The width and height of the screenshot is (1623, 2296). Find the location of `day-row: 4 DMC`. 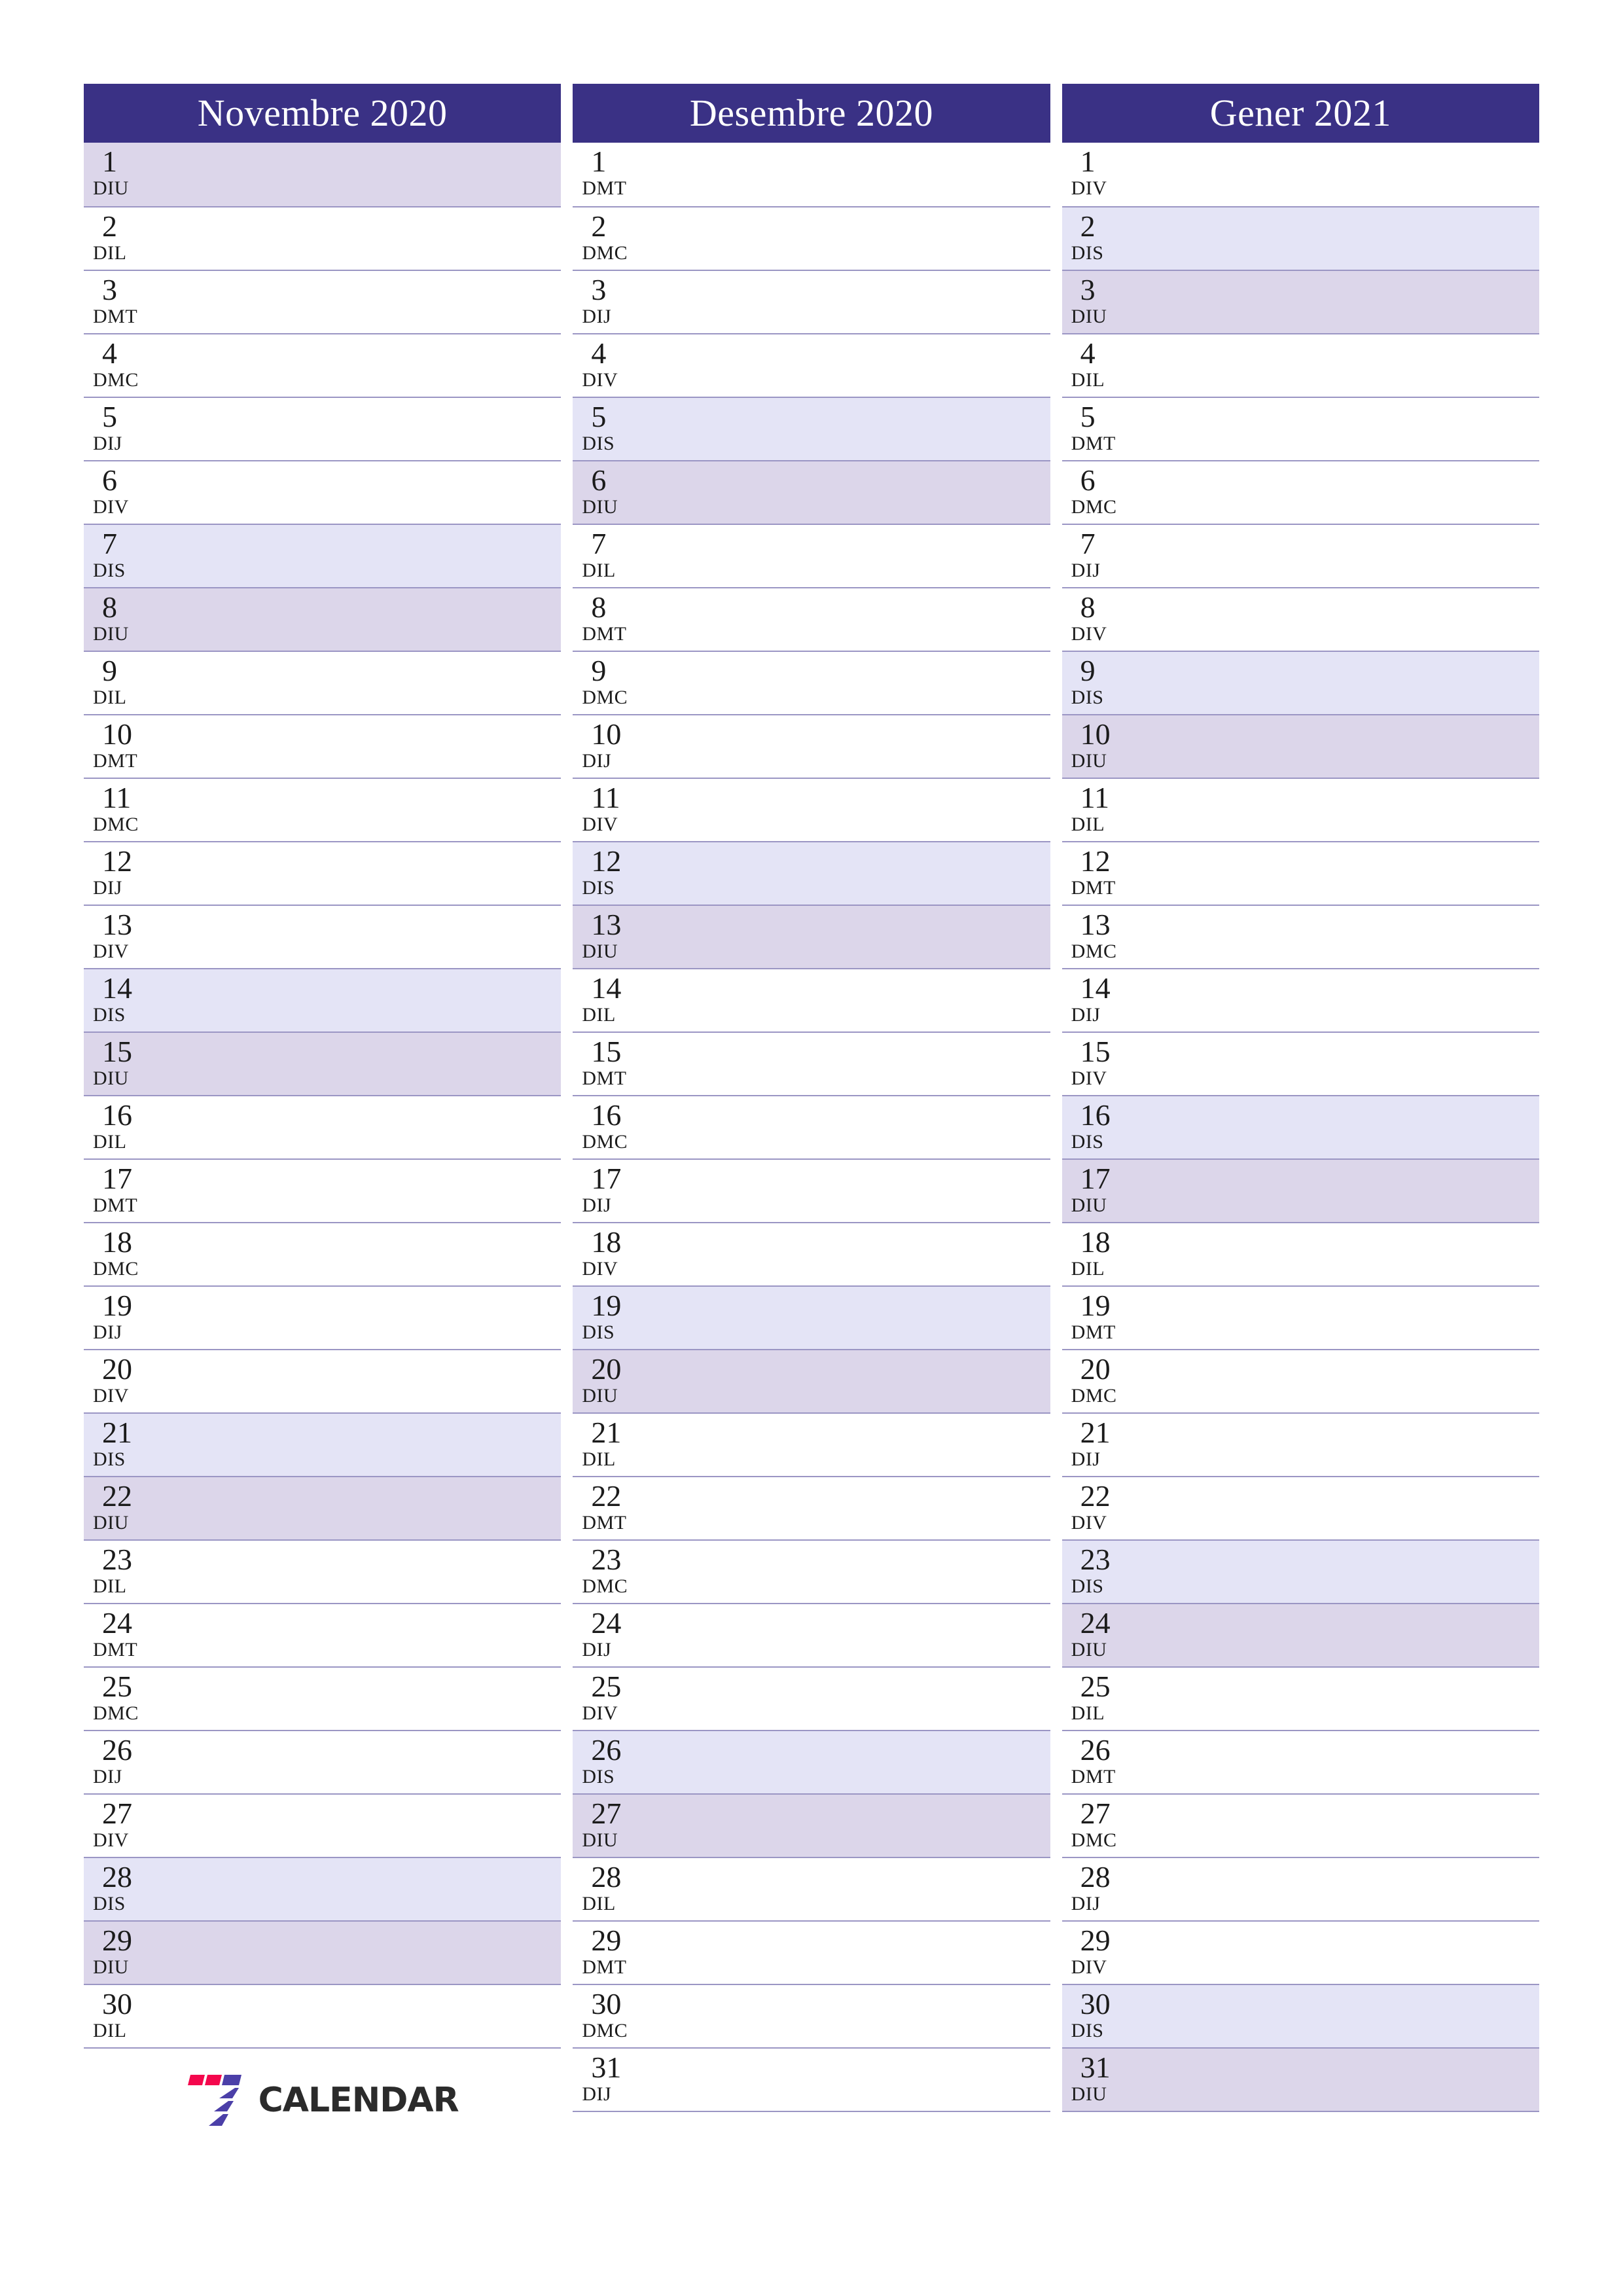

day-row: 4 DMC is located at coordinates (323, 365).